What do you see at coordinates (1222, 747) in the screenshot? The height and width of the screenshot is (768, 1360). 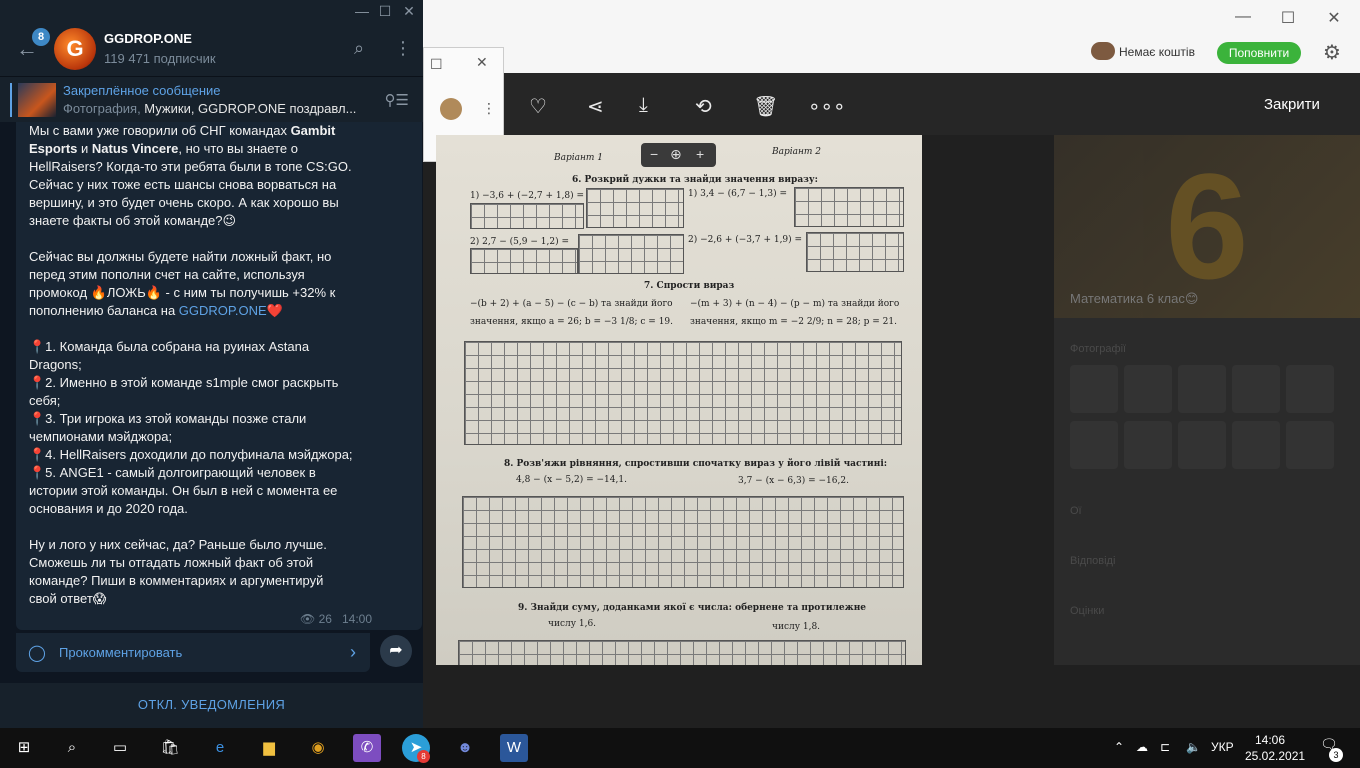 I see `language-indicator: УКР` at bounding box center [1222, 747].